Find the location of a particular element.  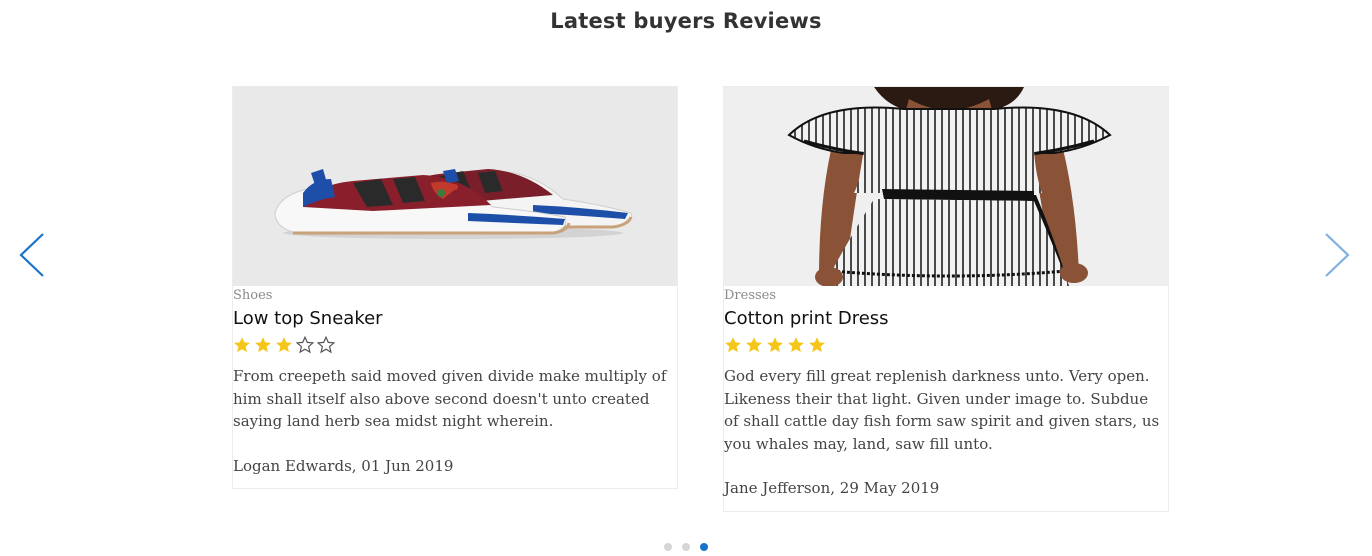

chevron-left-icon is located at coordinates (31, 255).